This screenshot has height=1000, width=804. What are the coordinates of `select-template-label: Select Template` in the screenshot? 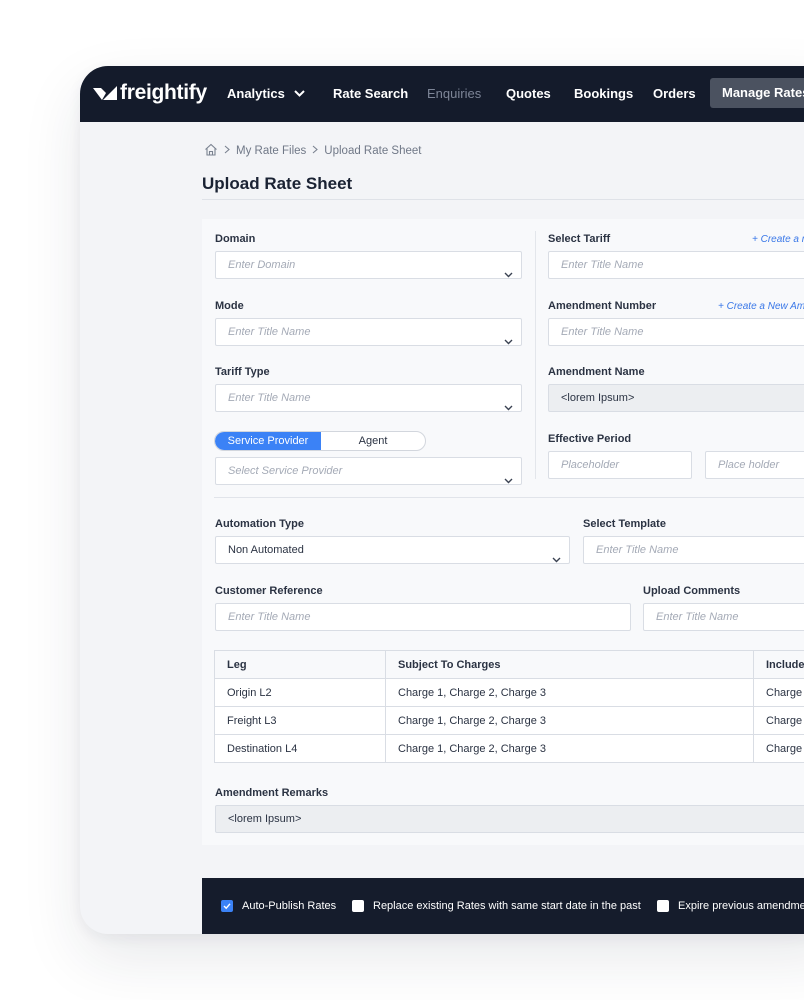 It's located at (624, 524).